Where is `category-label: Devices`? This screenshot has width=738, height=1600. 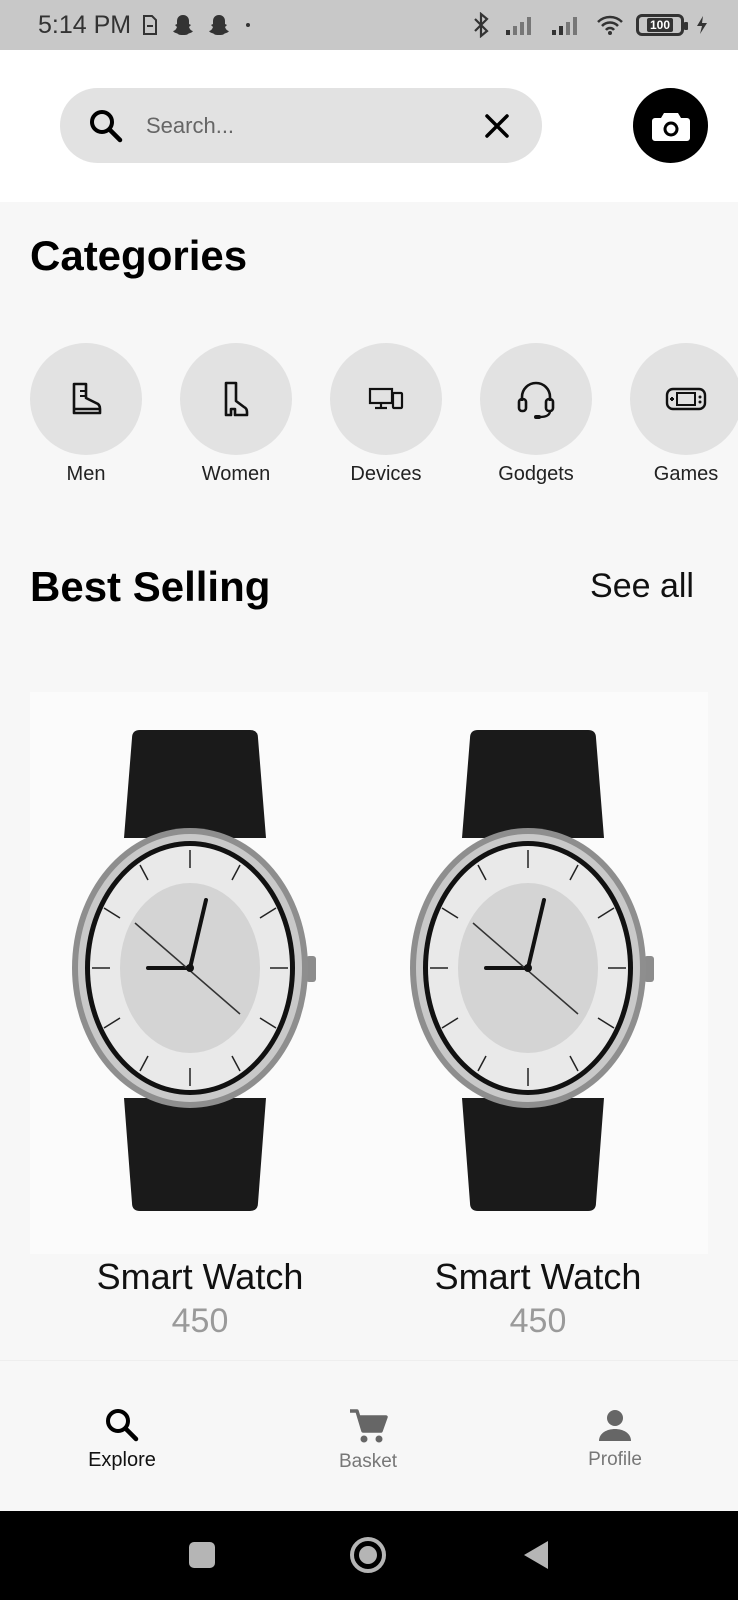
category-label: Devices is located at coordinates (386, 474).